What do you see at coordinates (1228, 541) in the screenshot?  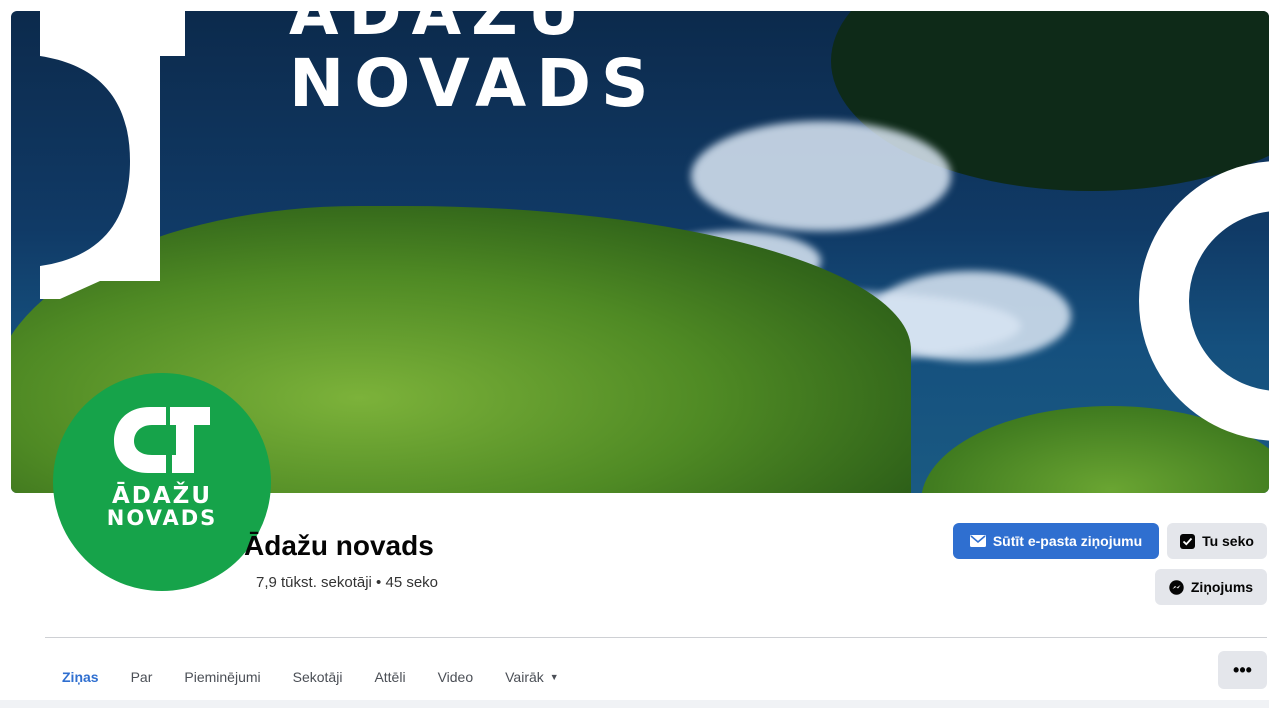 I see `follow-label: Tu seko` at bounding box center [1228, 541].